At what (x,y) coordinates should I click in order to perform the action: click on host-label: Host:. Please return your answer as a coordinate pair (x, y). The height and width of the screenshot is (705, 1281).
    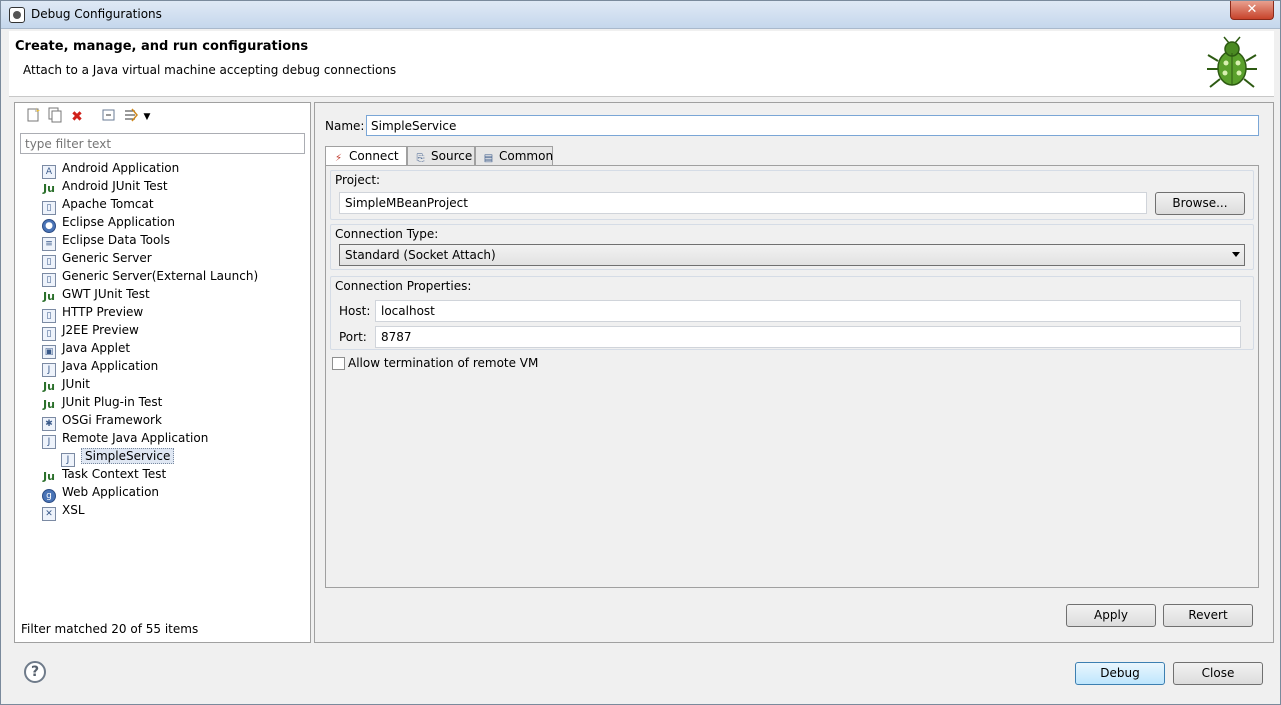
    Looking at the image, I should click on (355, 311).